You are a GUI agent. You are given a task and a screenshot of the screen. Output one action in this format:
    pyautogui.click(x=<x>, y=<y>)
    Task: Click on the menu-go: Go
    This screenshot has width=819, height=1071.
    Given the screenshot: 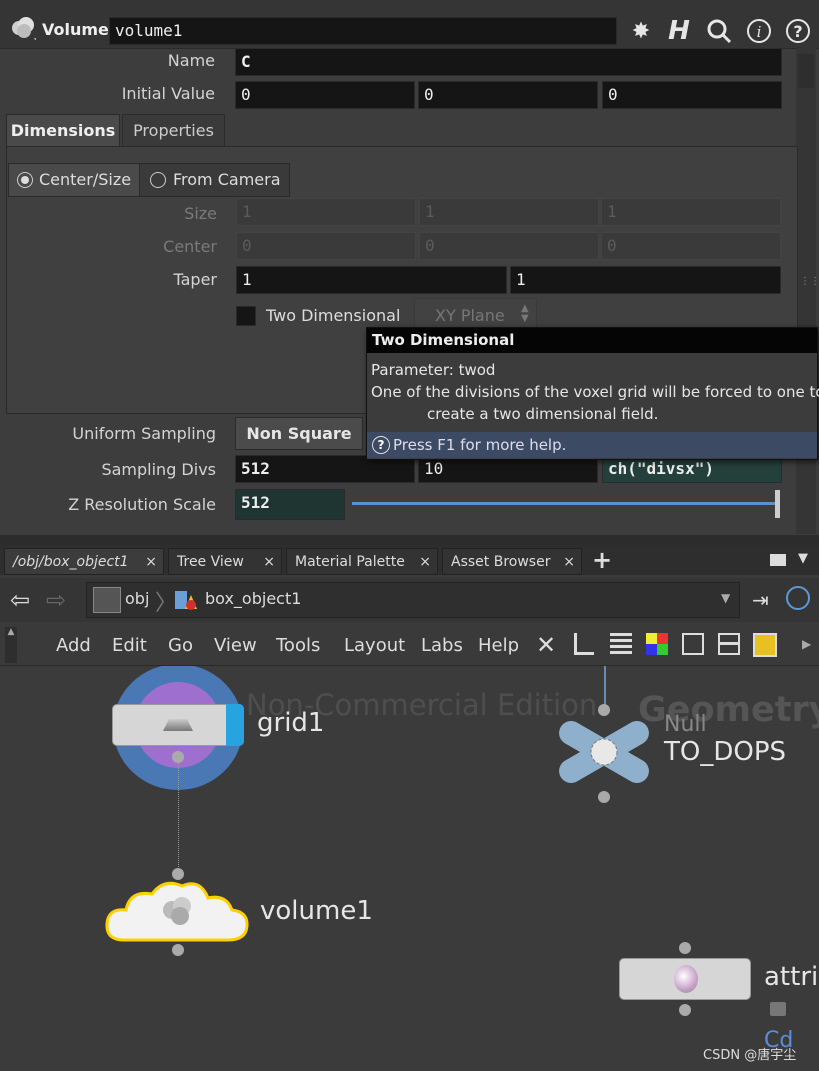 What is the action you would take?
    pyautogui.click(x=180, y=645)
    